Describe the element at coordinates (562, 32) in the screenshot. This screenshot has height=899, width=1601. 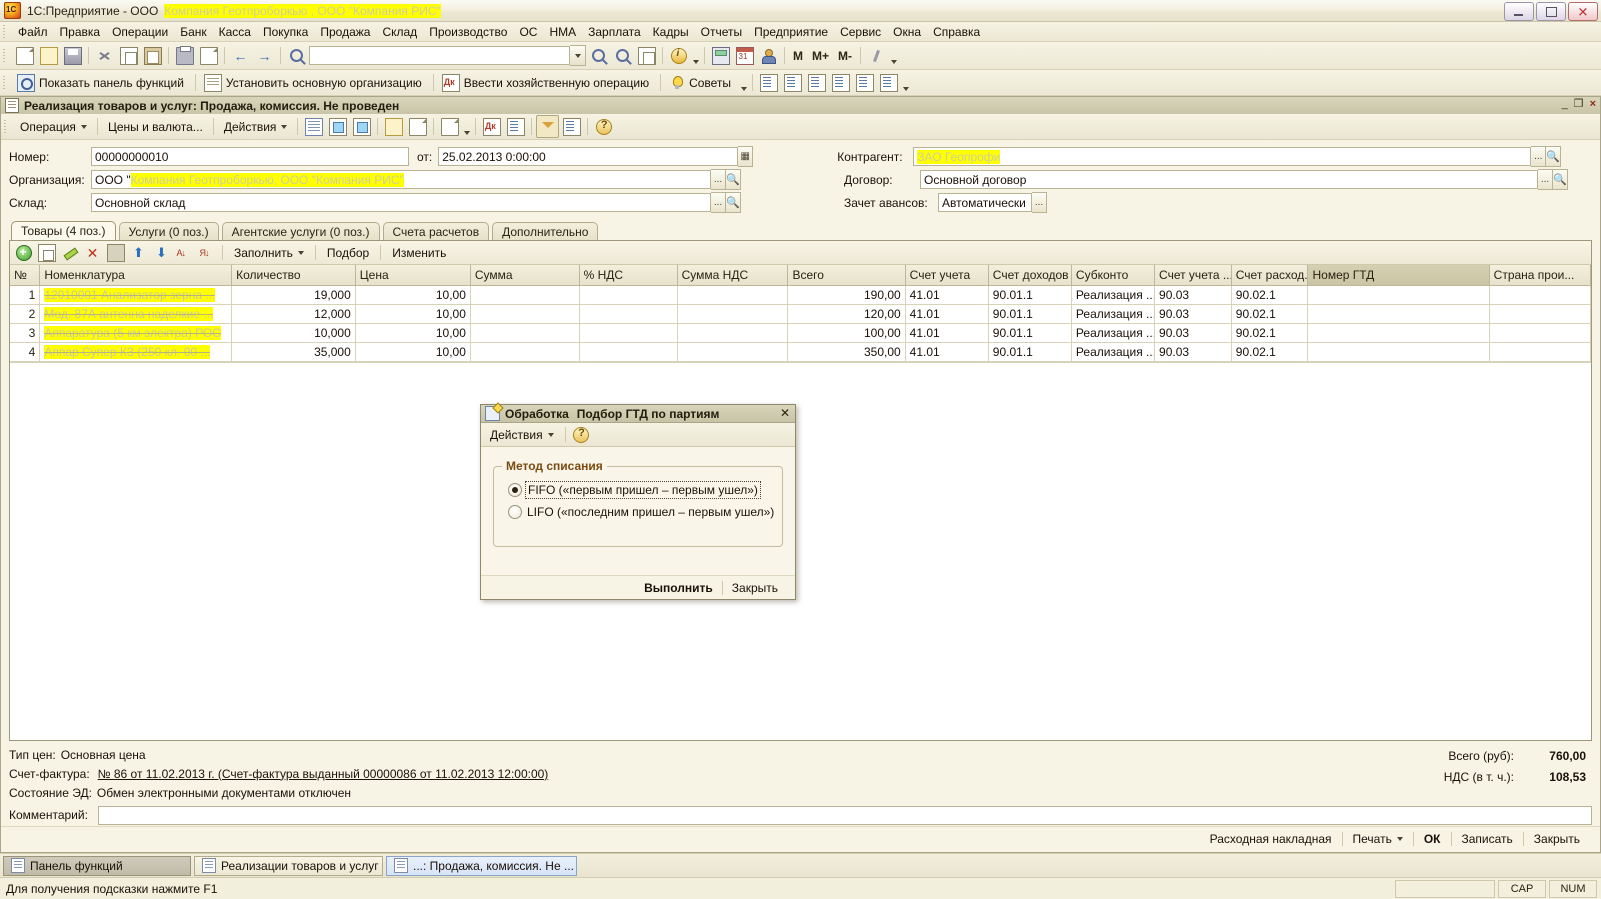
I see `menu-nma: НМА` at that location.